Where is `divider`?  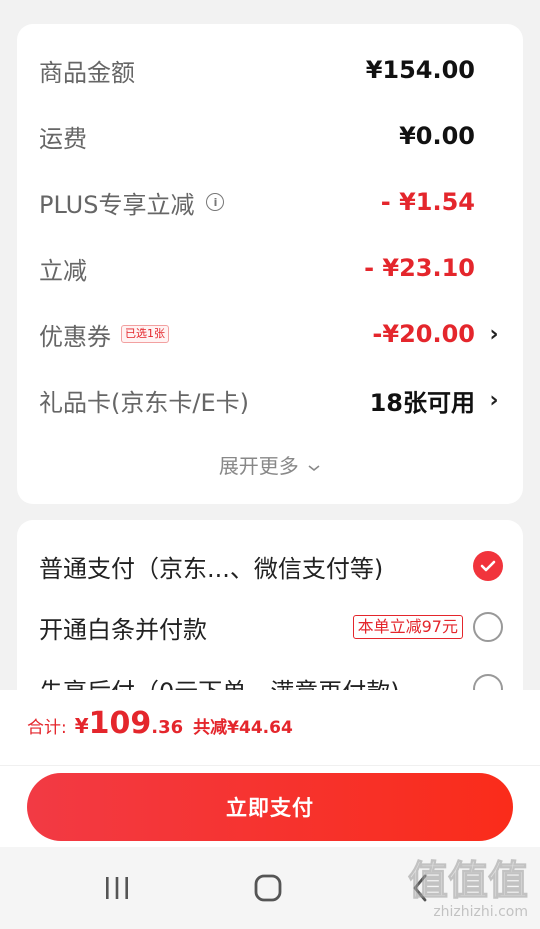
divider is located at coordinates (270, 765).